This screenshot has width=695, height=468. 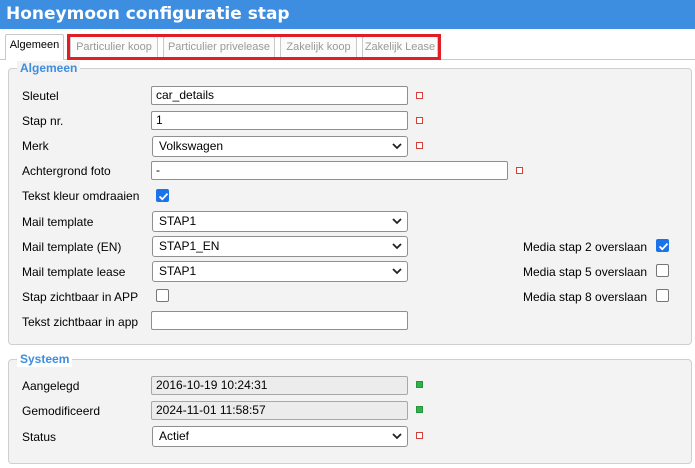 I want to click on mail-template-lease-label: Mail template lease, so click(x=74, y=272).